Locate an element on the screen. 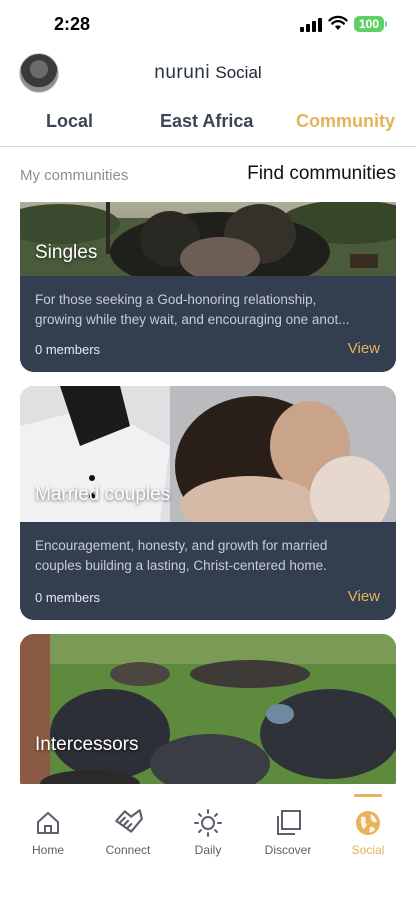  home-icon is located at coordinates (48, 823).